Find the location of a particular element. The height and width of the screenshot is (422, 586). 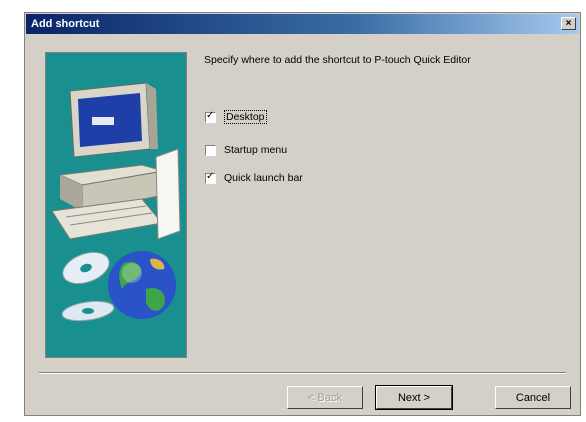

computer-icon is located at coordinates (116, 161).